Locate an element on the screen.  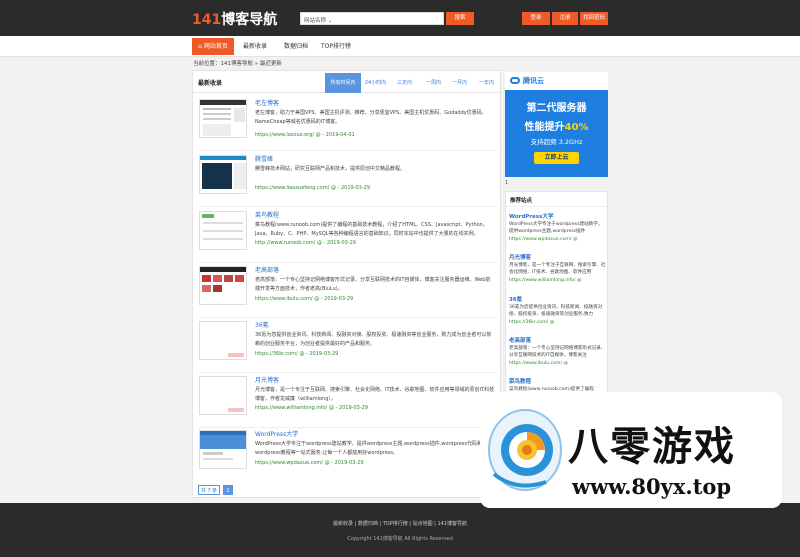
site-url: https://36kr.com/ @ - 2019-03-29 is located at coordinates (296, 354).